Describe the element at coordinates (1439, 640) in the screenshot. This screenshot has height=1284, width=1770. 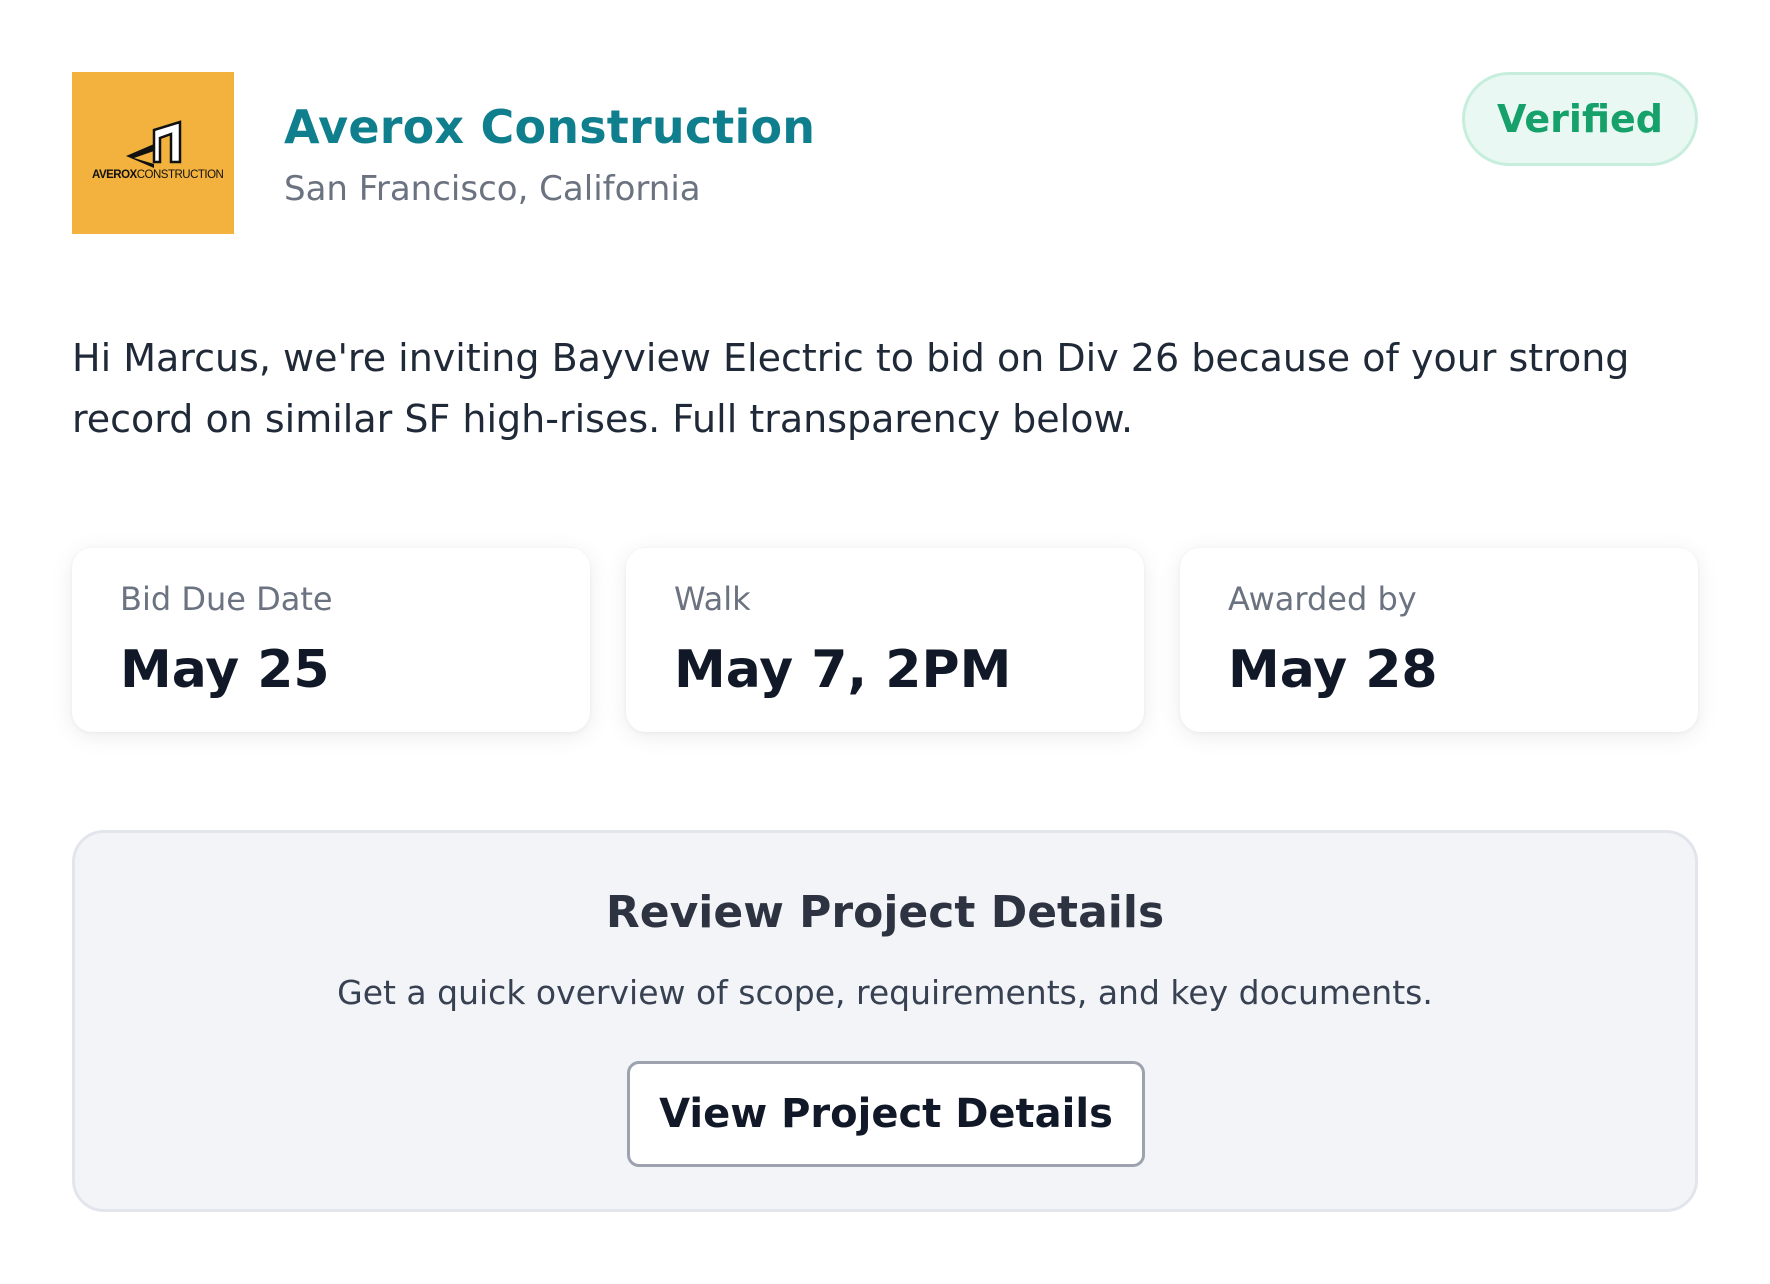
I see `stat-card-awarded-by: Awarded by May 28` at that location.